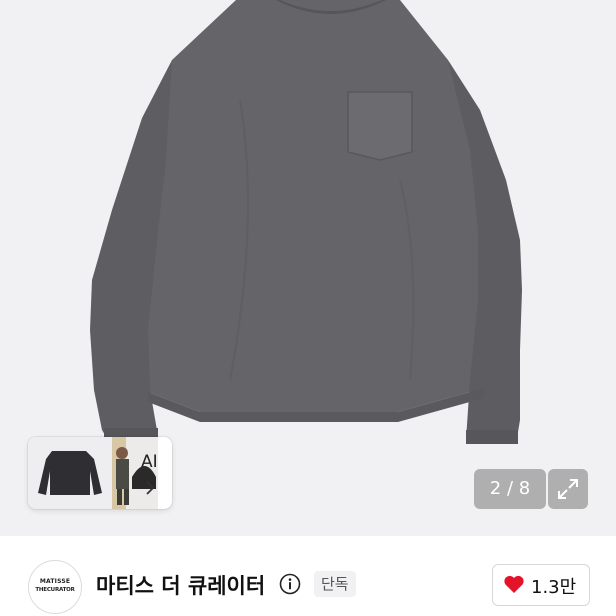  What do you see at coordinates (335, 584) in the screenshot?
I see `exclusive-badge: 단독` at bounding box center [335, 584].